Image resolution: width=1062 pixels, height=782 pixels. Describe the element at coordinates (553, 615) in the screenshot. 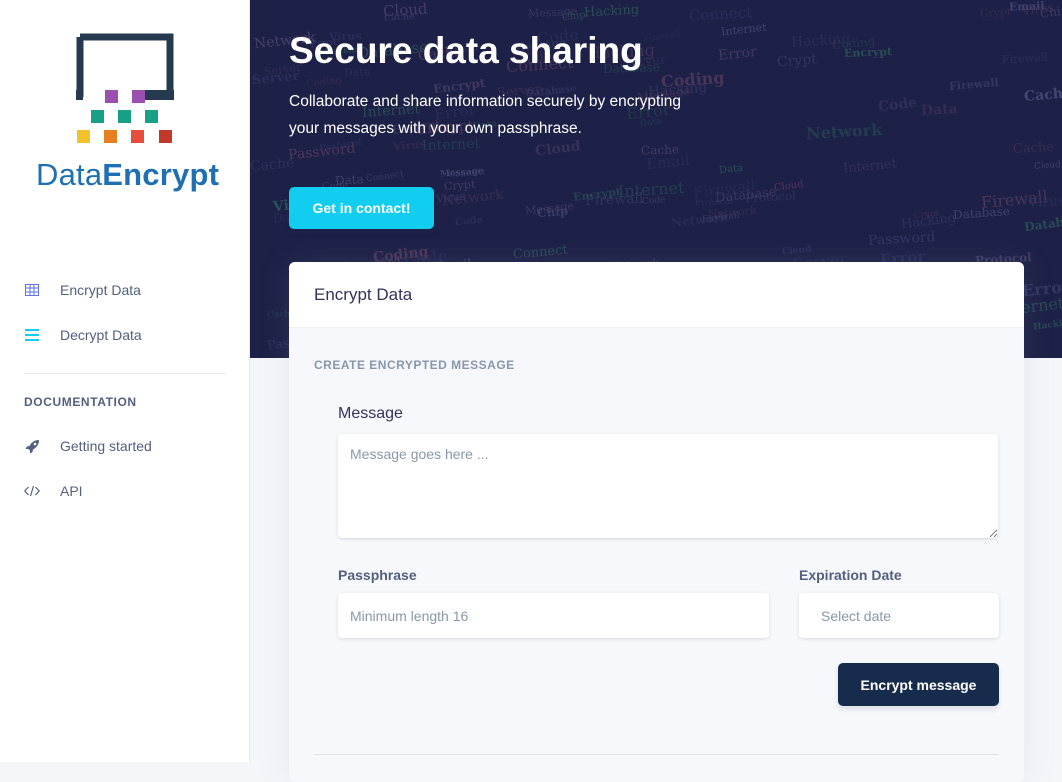

I see `passphrase-input` at that location.